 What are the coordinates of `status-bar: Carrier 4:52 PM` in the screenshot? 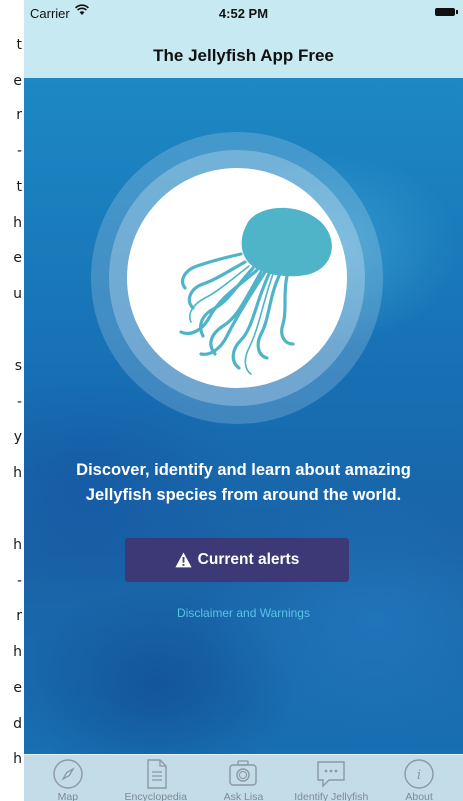 It's located at (243, 19).